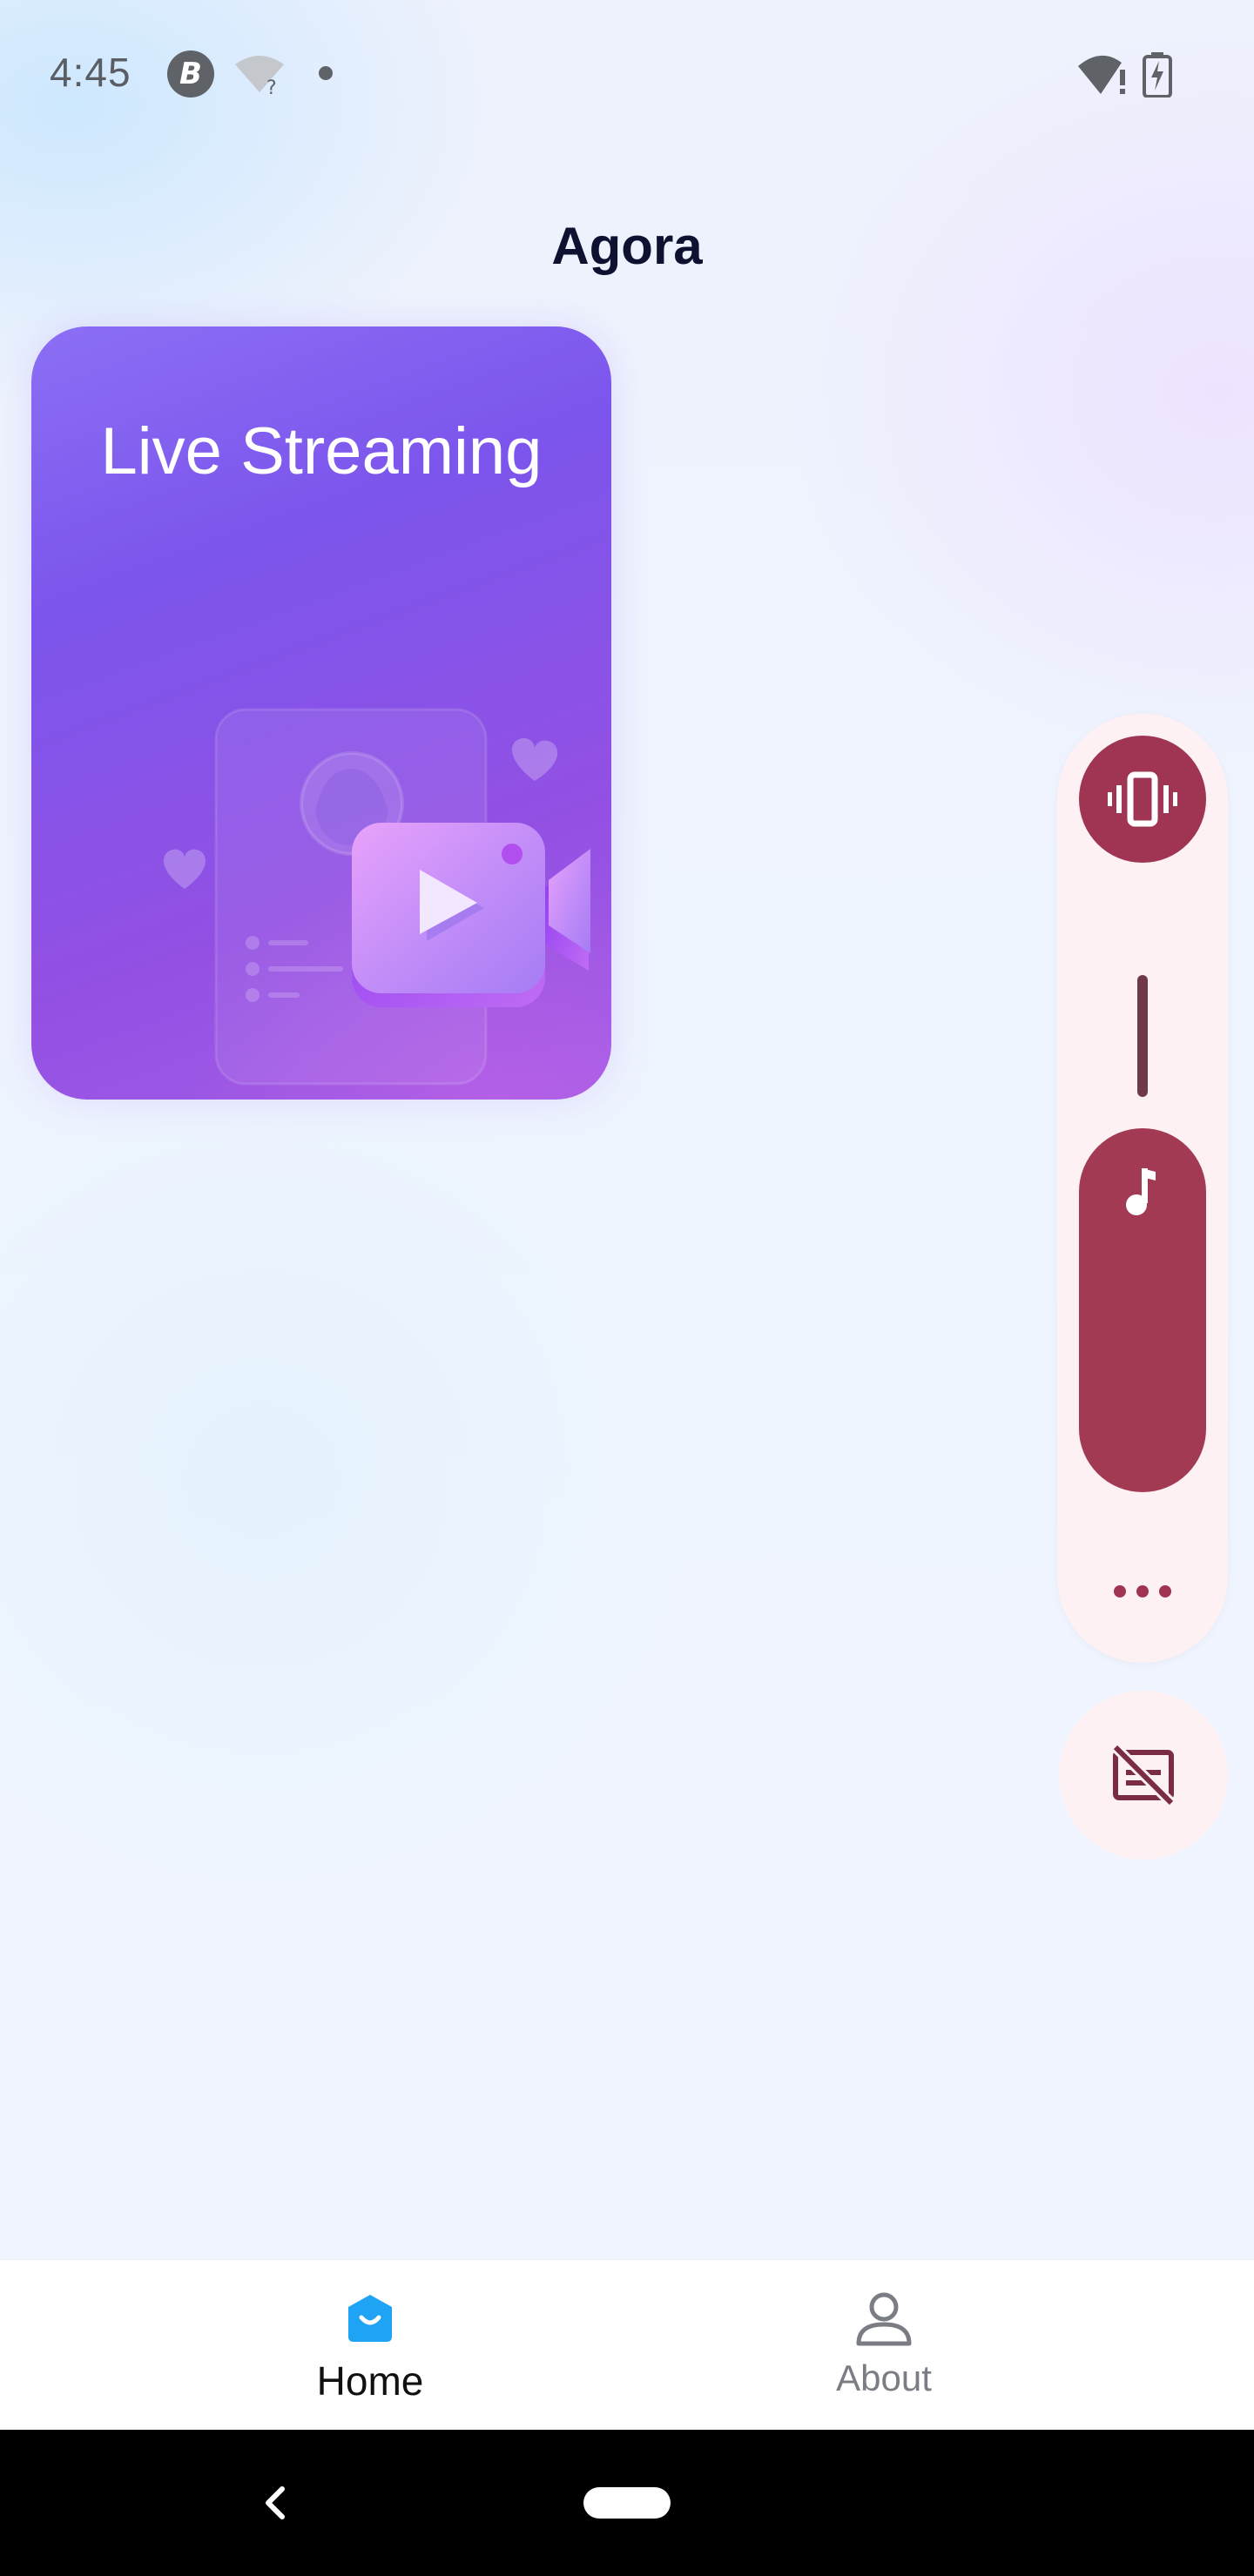  I want to click on vibrate-icon, so click(1142, 799).